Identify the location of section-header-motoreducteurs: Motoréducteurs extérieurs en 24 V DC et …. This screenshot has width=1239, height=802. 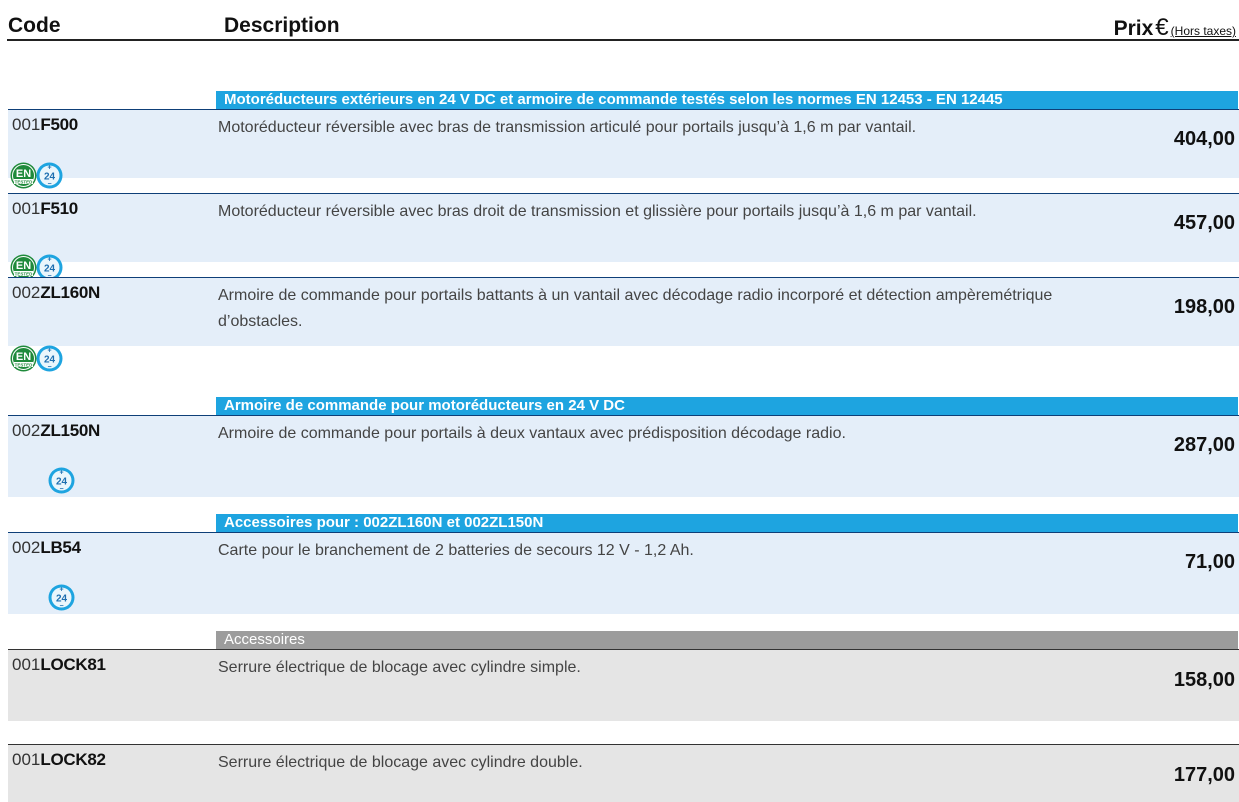
(727, 100).